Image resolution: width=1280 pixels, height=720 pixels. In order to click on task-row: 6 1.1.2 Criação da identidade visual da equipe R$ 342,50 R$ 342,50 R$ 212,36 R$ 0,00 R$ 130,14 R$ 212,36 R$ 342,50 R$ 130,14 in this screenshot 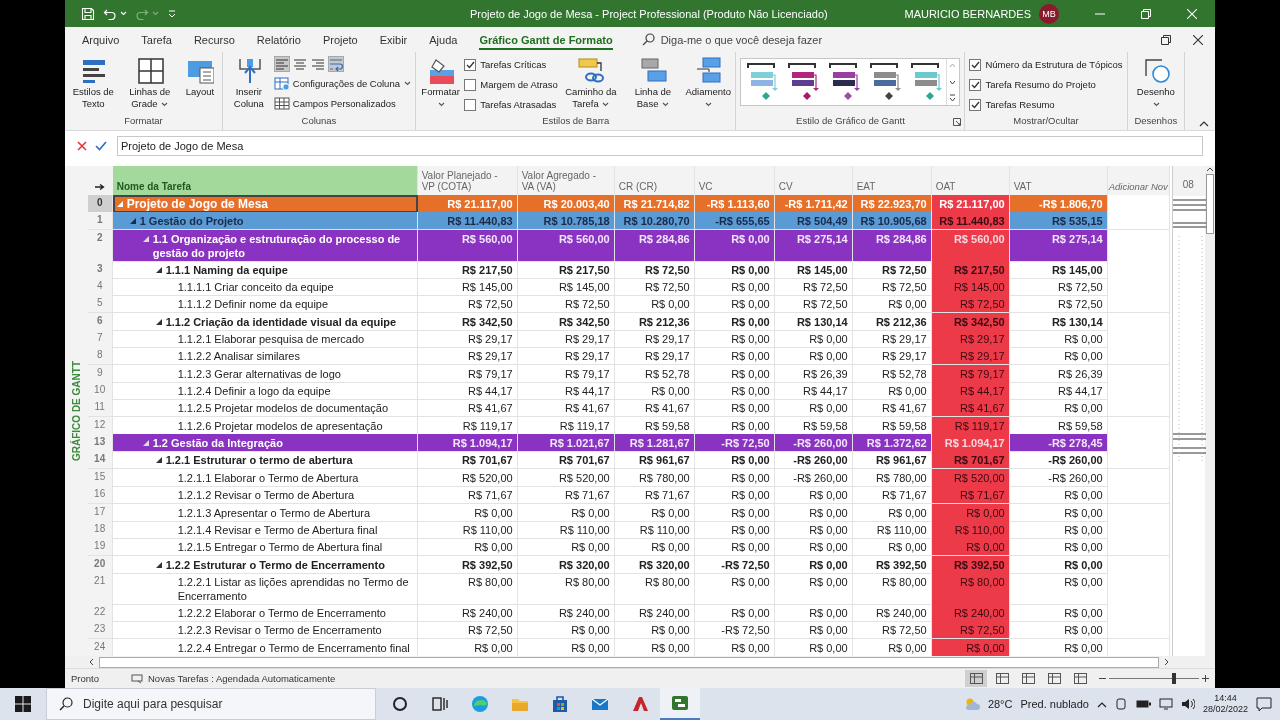, I will do `click(628, 321)`.